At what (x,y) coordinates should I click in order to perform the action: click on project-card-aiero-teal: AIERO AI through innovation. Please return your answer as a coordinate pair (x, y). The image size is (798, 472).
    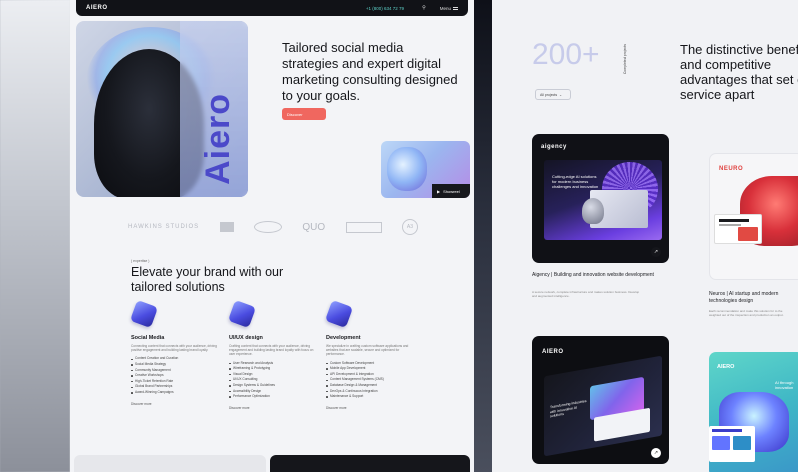
    Looking at the image, I should click on (753, 412).